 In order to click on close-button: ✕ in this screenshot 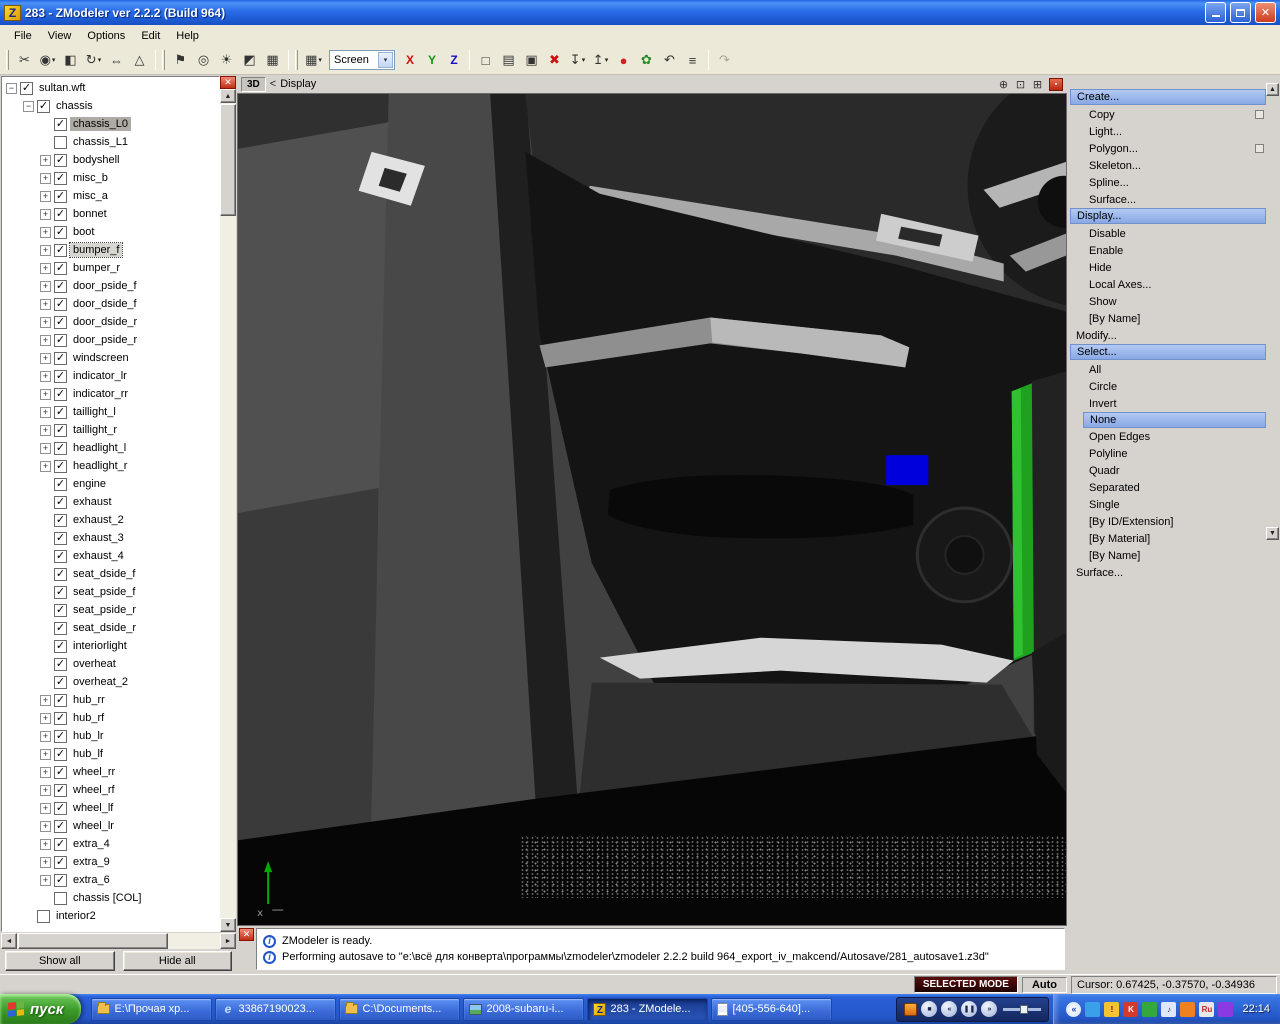, I will do `click(1265, 12)`.